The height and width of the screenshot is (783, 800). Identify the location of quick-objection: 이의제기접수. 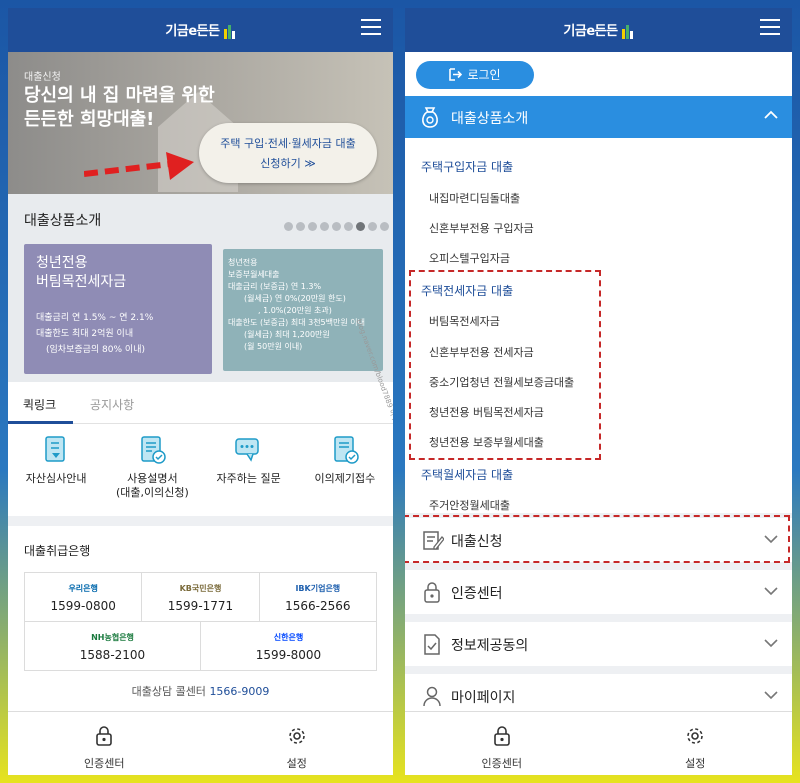
(345, 470).